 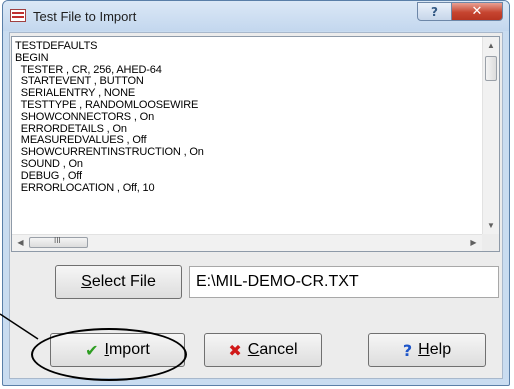 What do you see at coordinates (85, 116) in the screenshot?
I see `file-content-line: SHOWCONNECTORS , On` at bounding box center [85, 116].